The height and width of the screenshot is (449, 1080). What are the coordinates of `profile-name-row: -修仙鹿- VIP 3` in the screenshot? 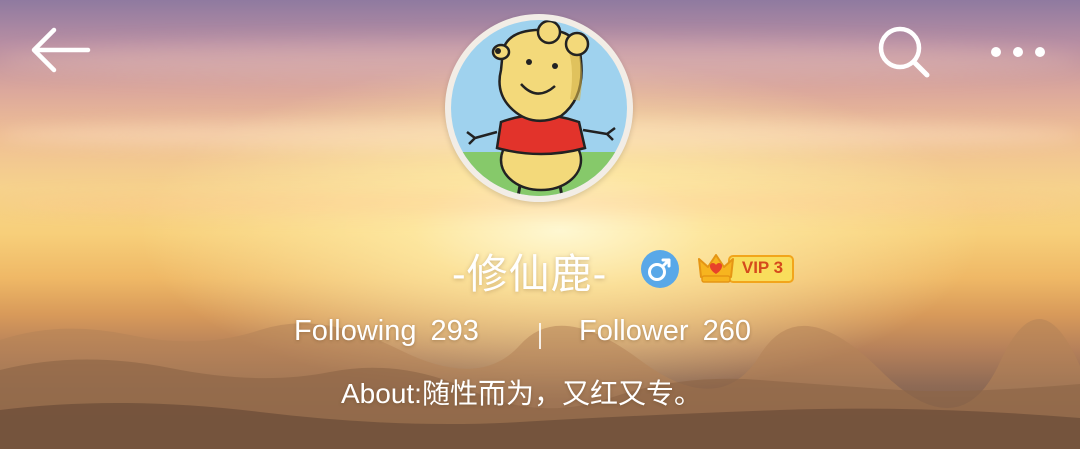 It's located at (540, 270).